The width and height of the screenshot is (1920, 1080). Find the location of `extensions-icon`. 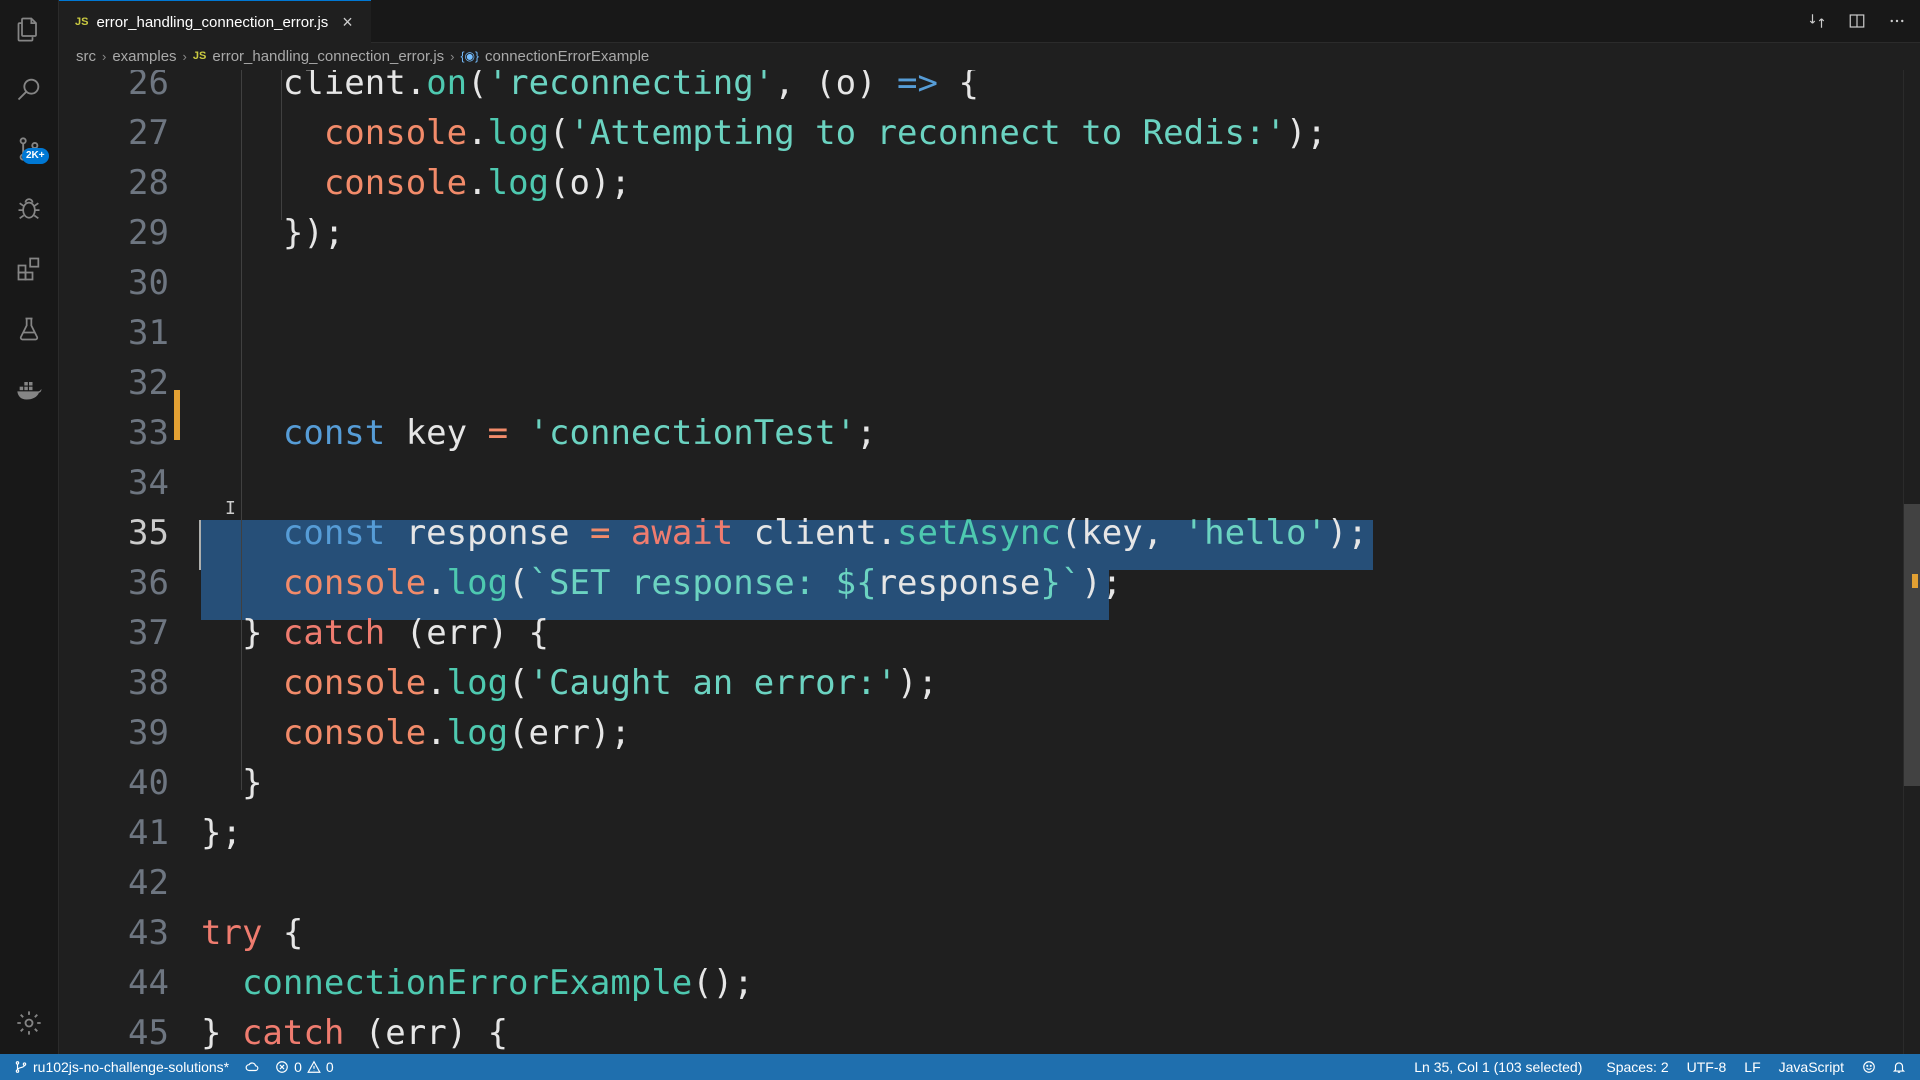

extensions-icon is located at coordinates (29, 269).